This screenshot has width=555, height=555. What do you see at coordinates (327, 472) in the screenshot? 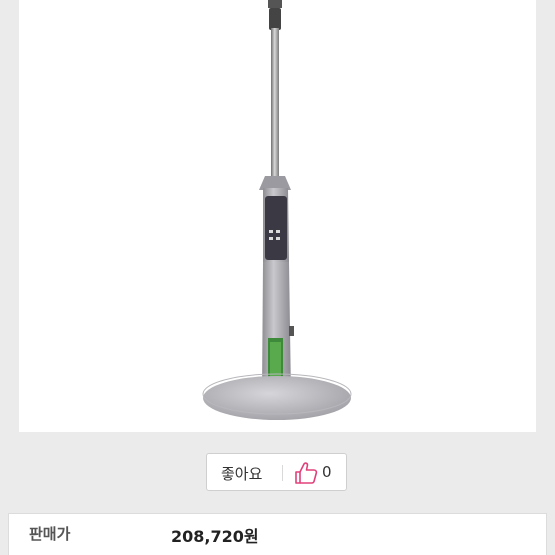
I see `like-count: 0` at bounding box center [327, 472].